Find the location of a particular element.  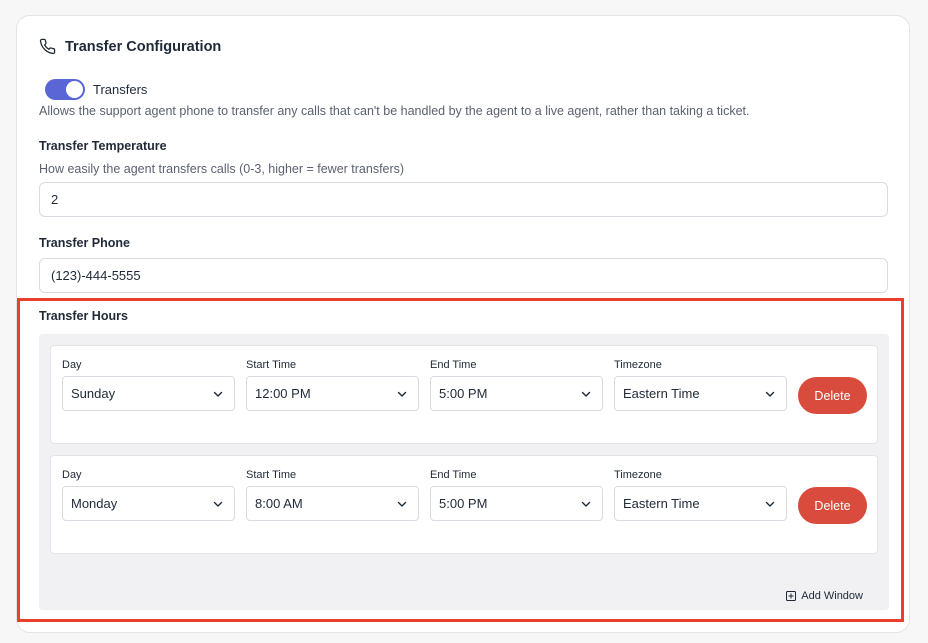

plus-square-icon is located at coordinates (791, 596).